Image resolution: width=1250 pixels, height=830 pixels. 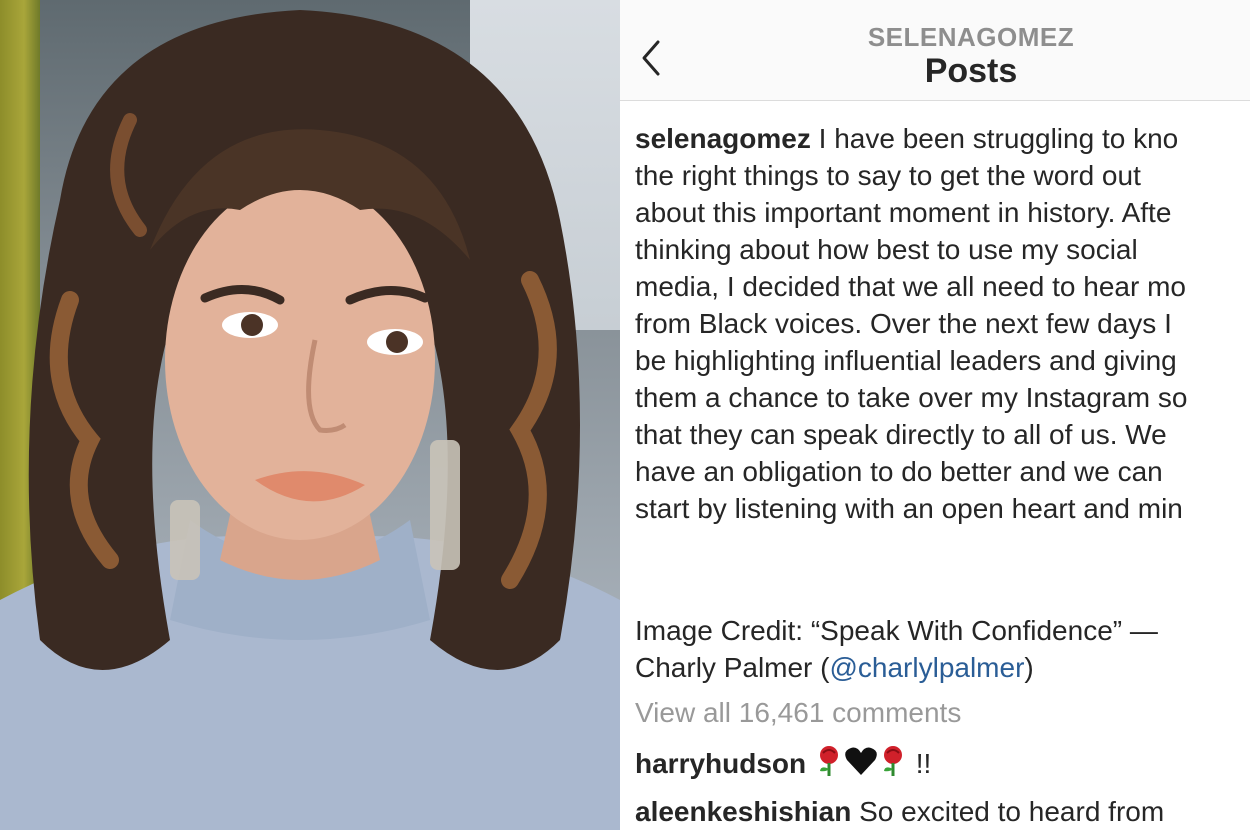 I want to click on comment-text: So excited to heard from, so click(x=1008, y=811).